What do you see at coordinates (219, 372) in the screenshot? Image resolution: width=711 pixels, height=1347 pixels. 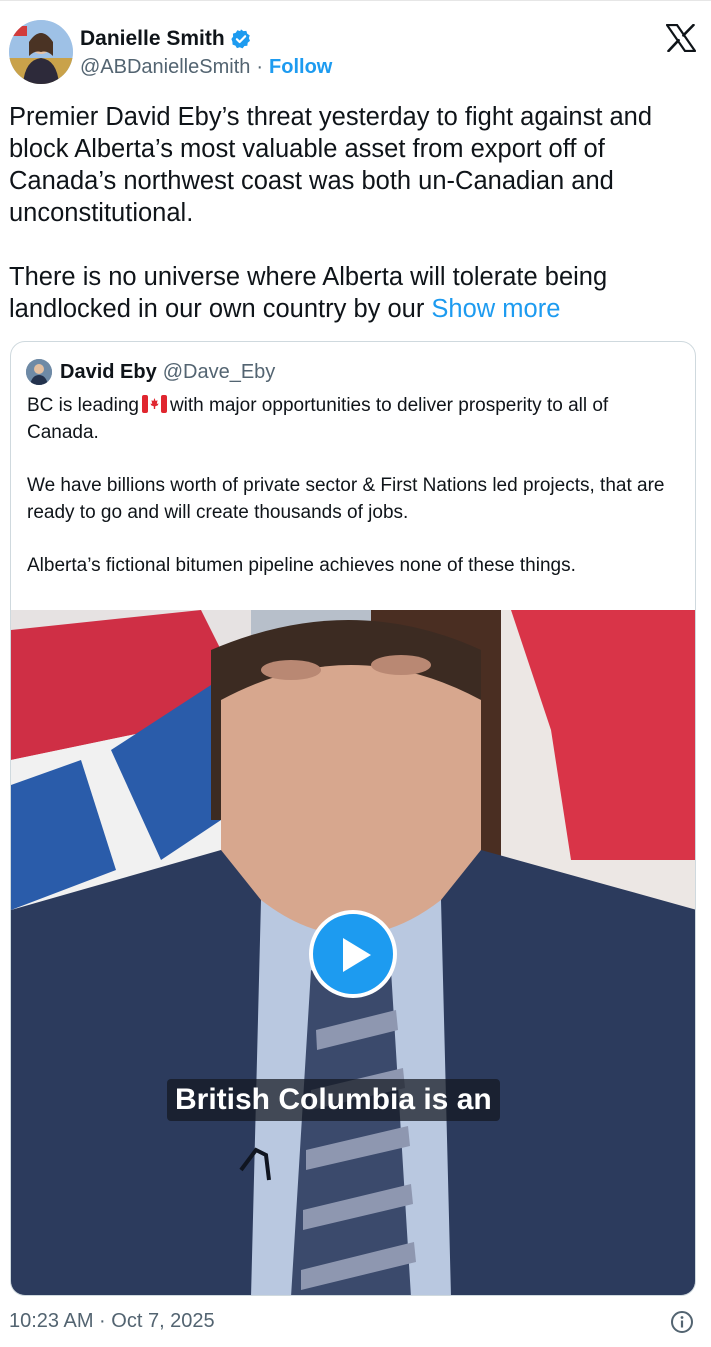 I see `quoted-handle: @Dave_Eby` at bounding box center [219, 372].